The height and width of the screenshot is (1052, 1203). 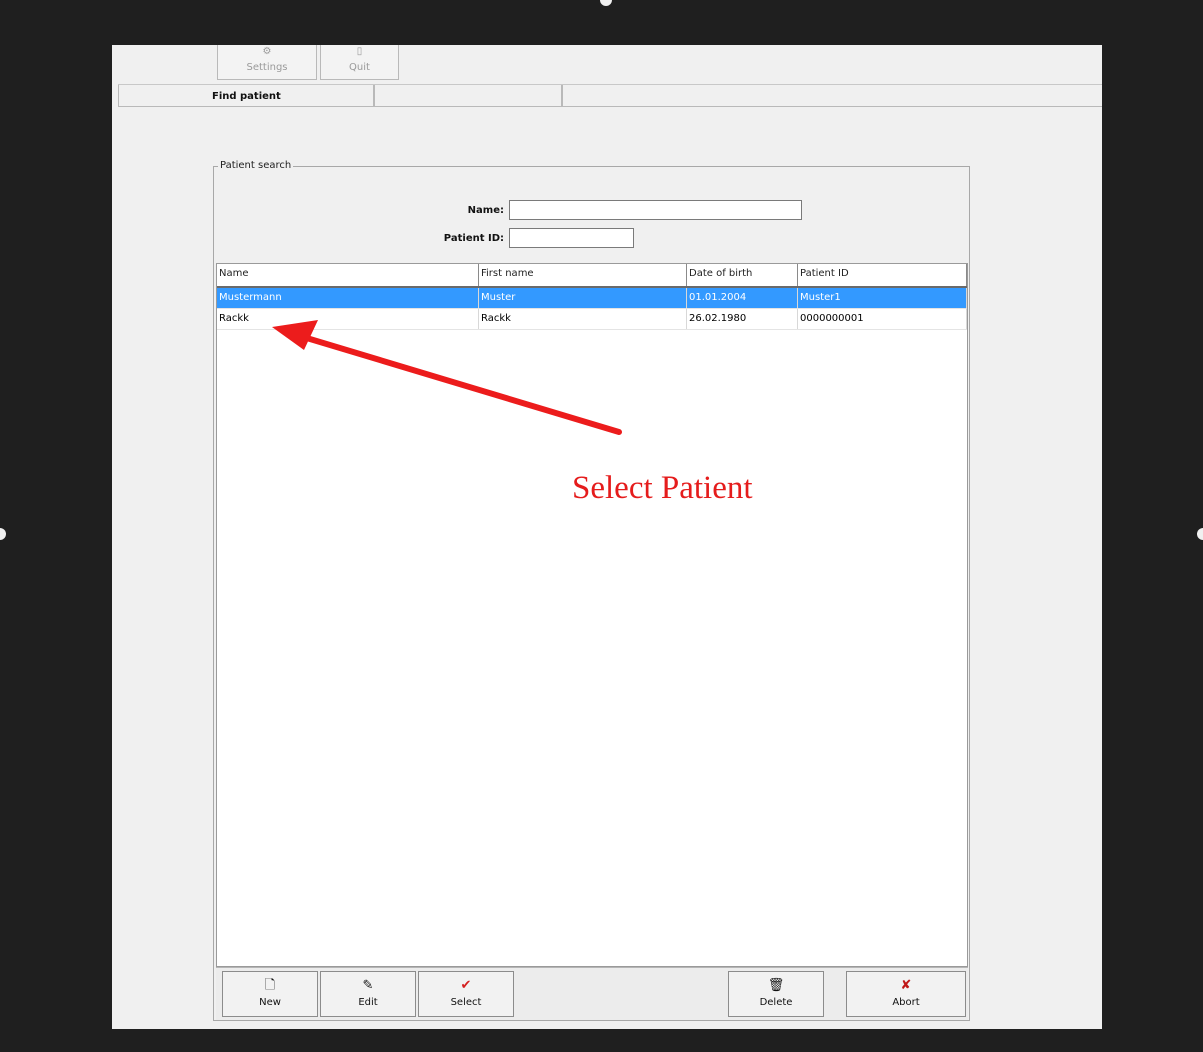 What do you see at coordinates (447, 377) in the screenshot?
I see `annotation-arrow` at bounding box center [447, 377].